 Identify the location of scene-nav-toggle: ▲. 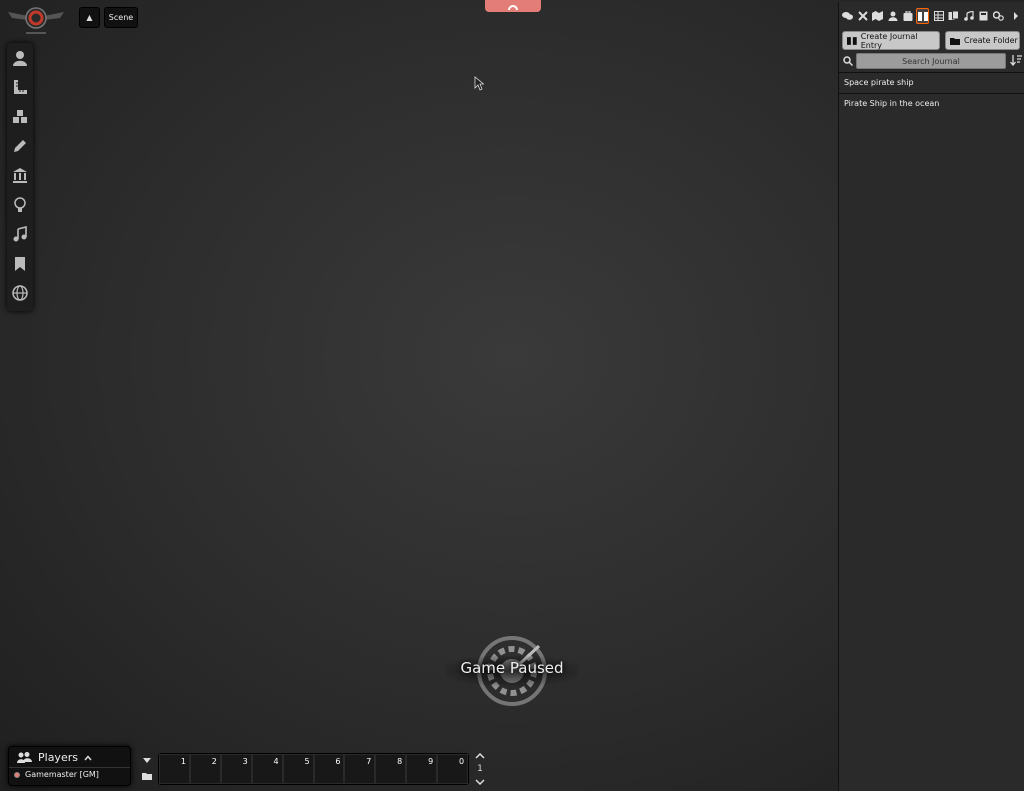
(89, 17).